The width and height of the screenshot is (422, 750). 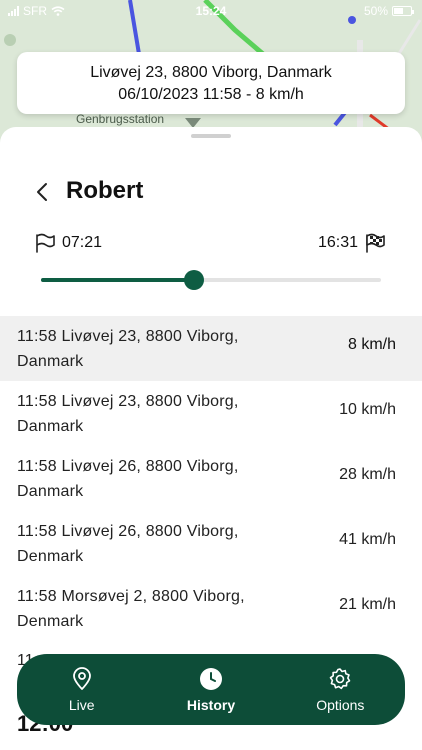 I want to click on location-detail: 06/10/2023 11:58 - 8 km/h, so click(x=211, y=94).